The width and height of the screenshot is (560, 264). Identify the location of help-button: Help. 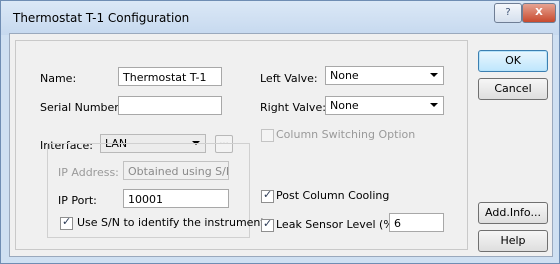
(513, 241).